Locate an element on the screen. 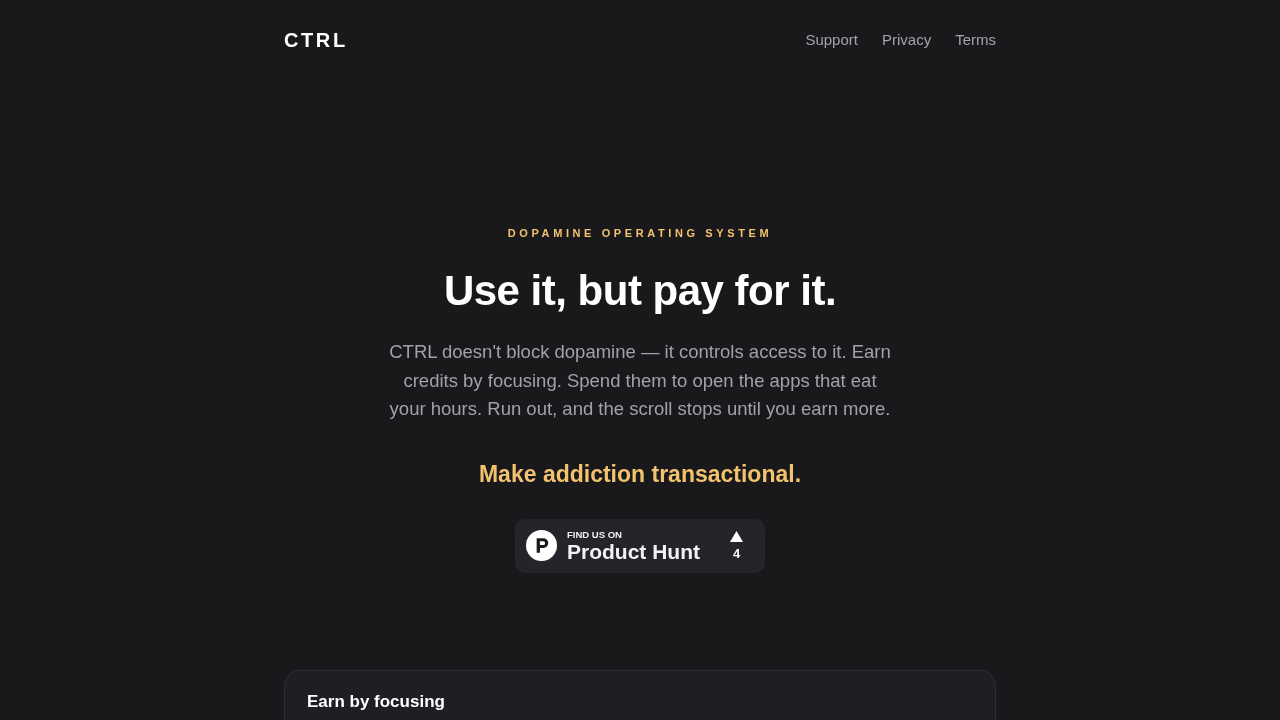  nav-link: Support is located at coordinates (831, 40).